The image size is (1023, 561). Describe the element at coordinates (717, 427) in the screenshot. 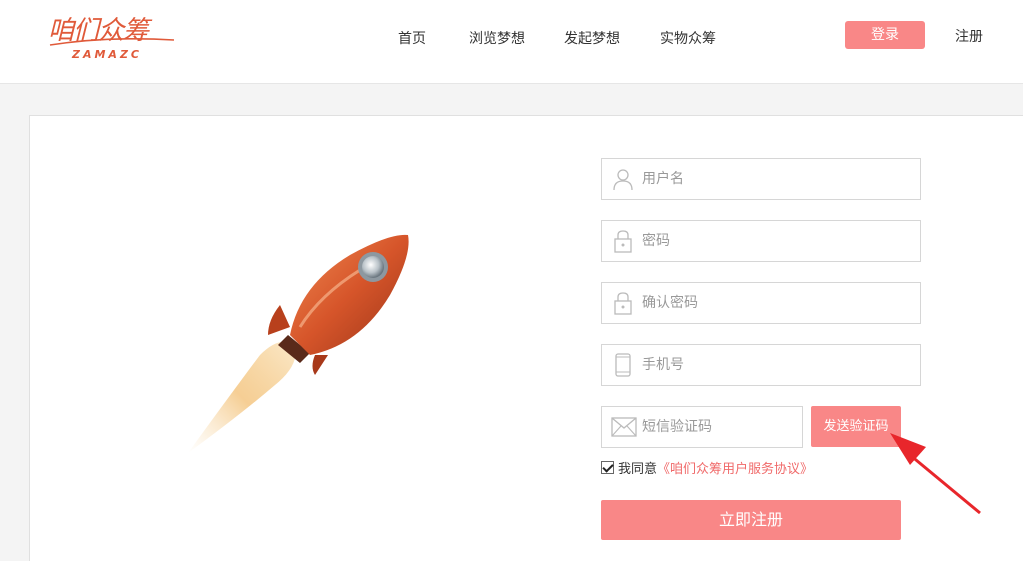

I see `sms-code-input` at that location.